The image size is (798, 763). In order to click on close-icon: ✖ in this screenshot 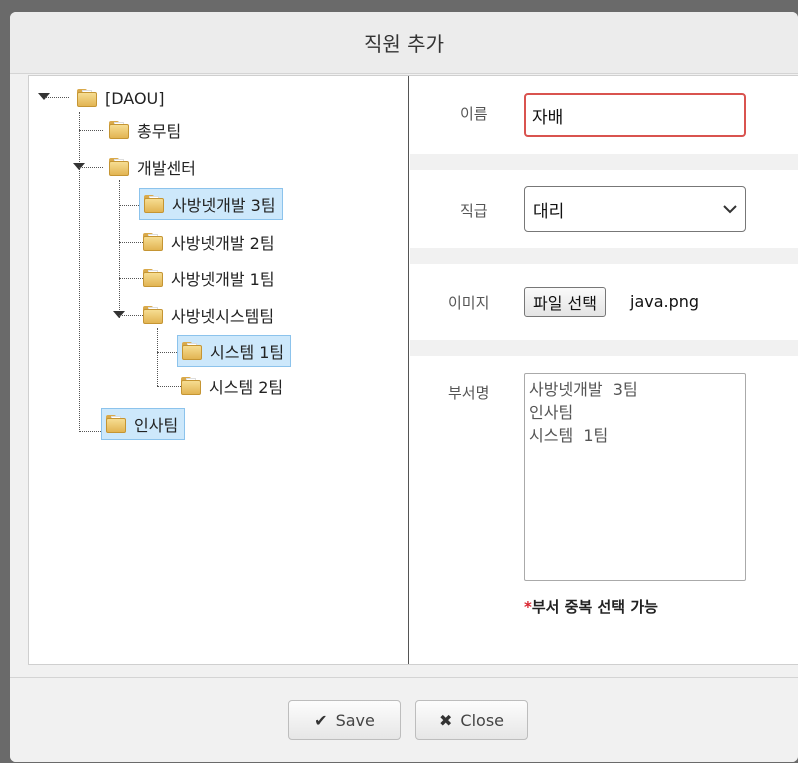, I will do `click(446, 720)`.